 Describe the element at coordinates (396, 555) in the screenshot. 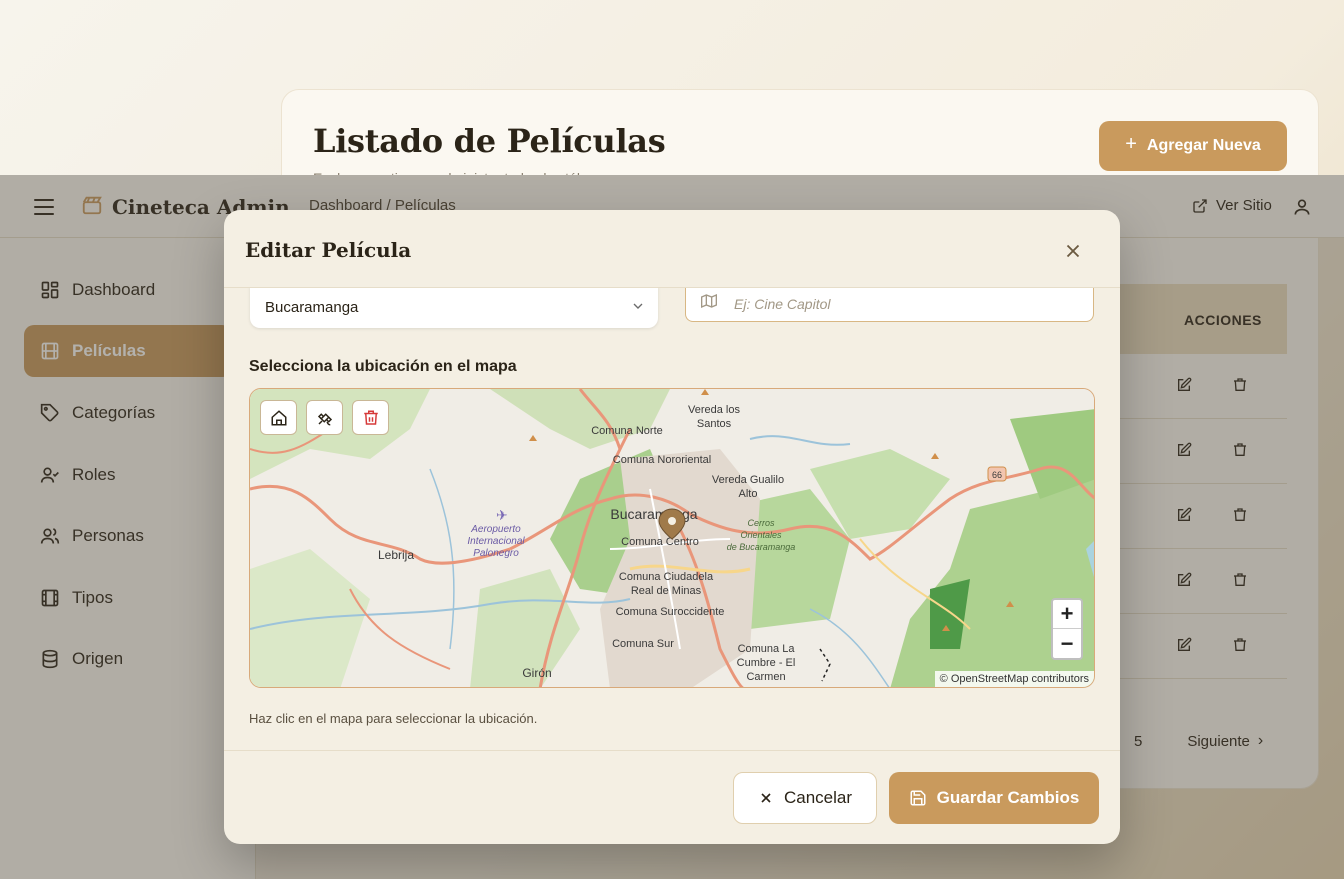

I see `map-label-lebrija: Lebrija` at that location.